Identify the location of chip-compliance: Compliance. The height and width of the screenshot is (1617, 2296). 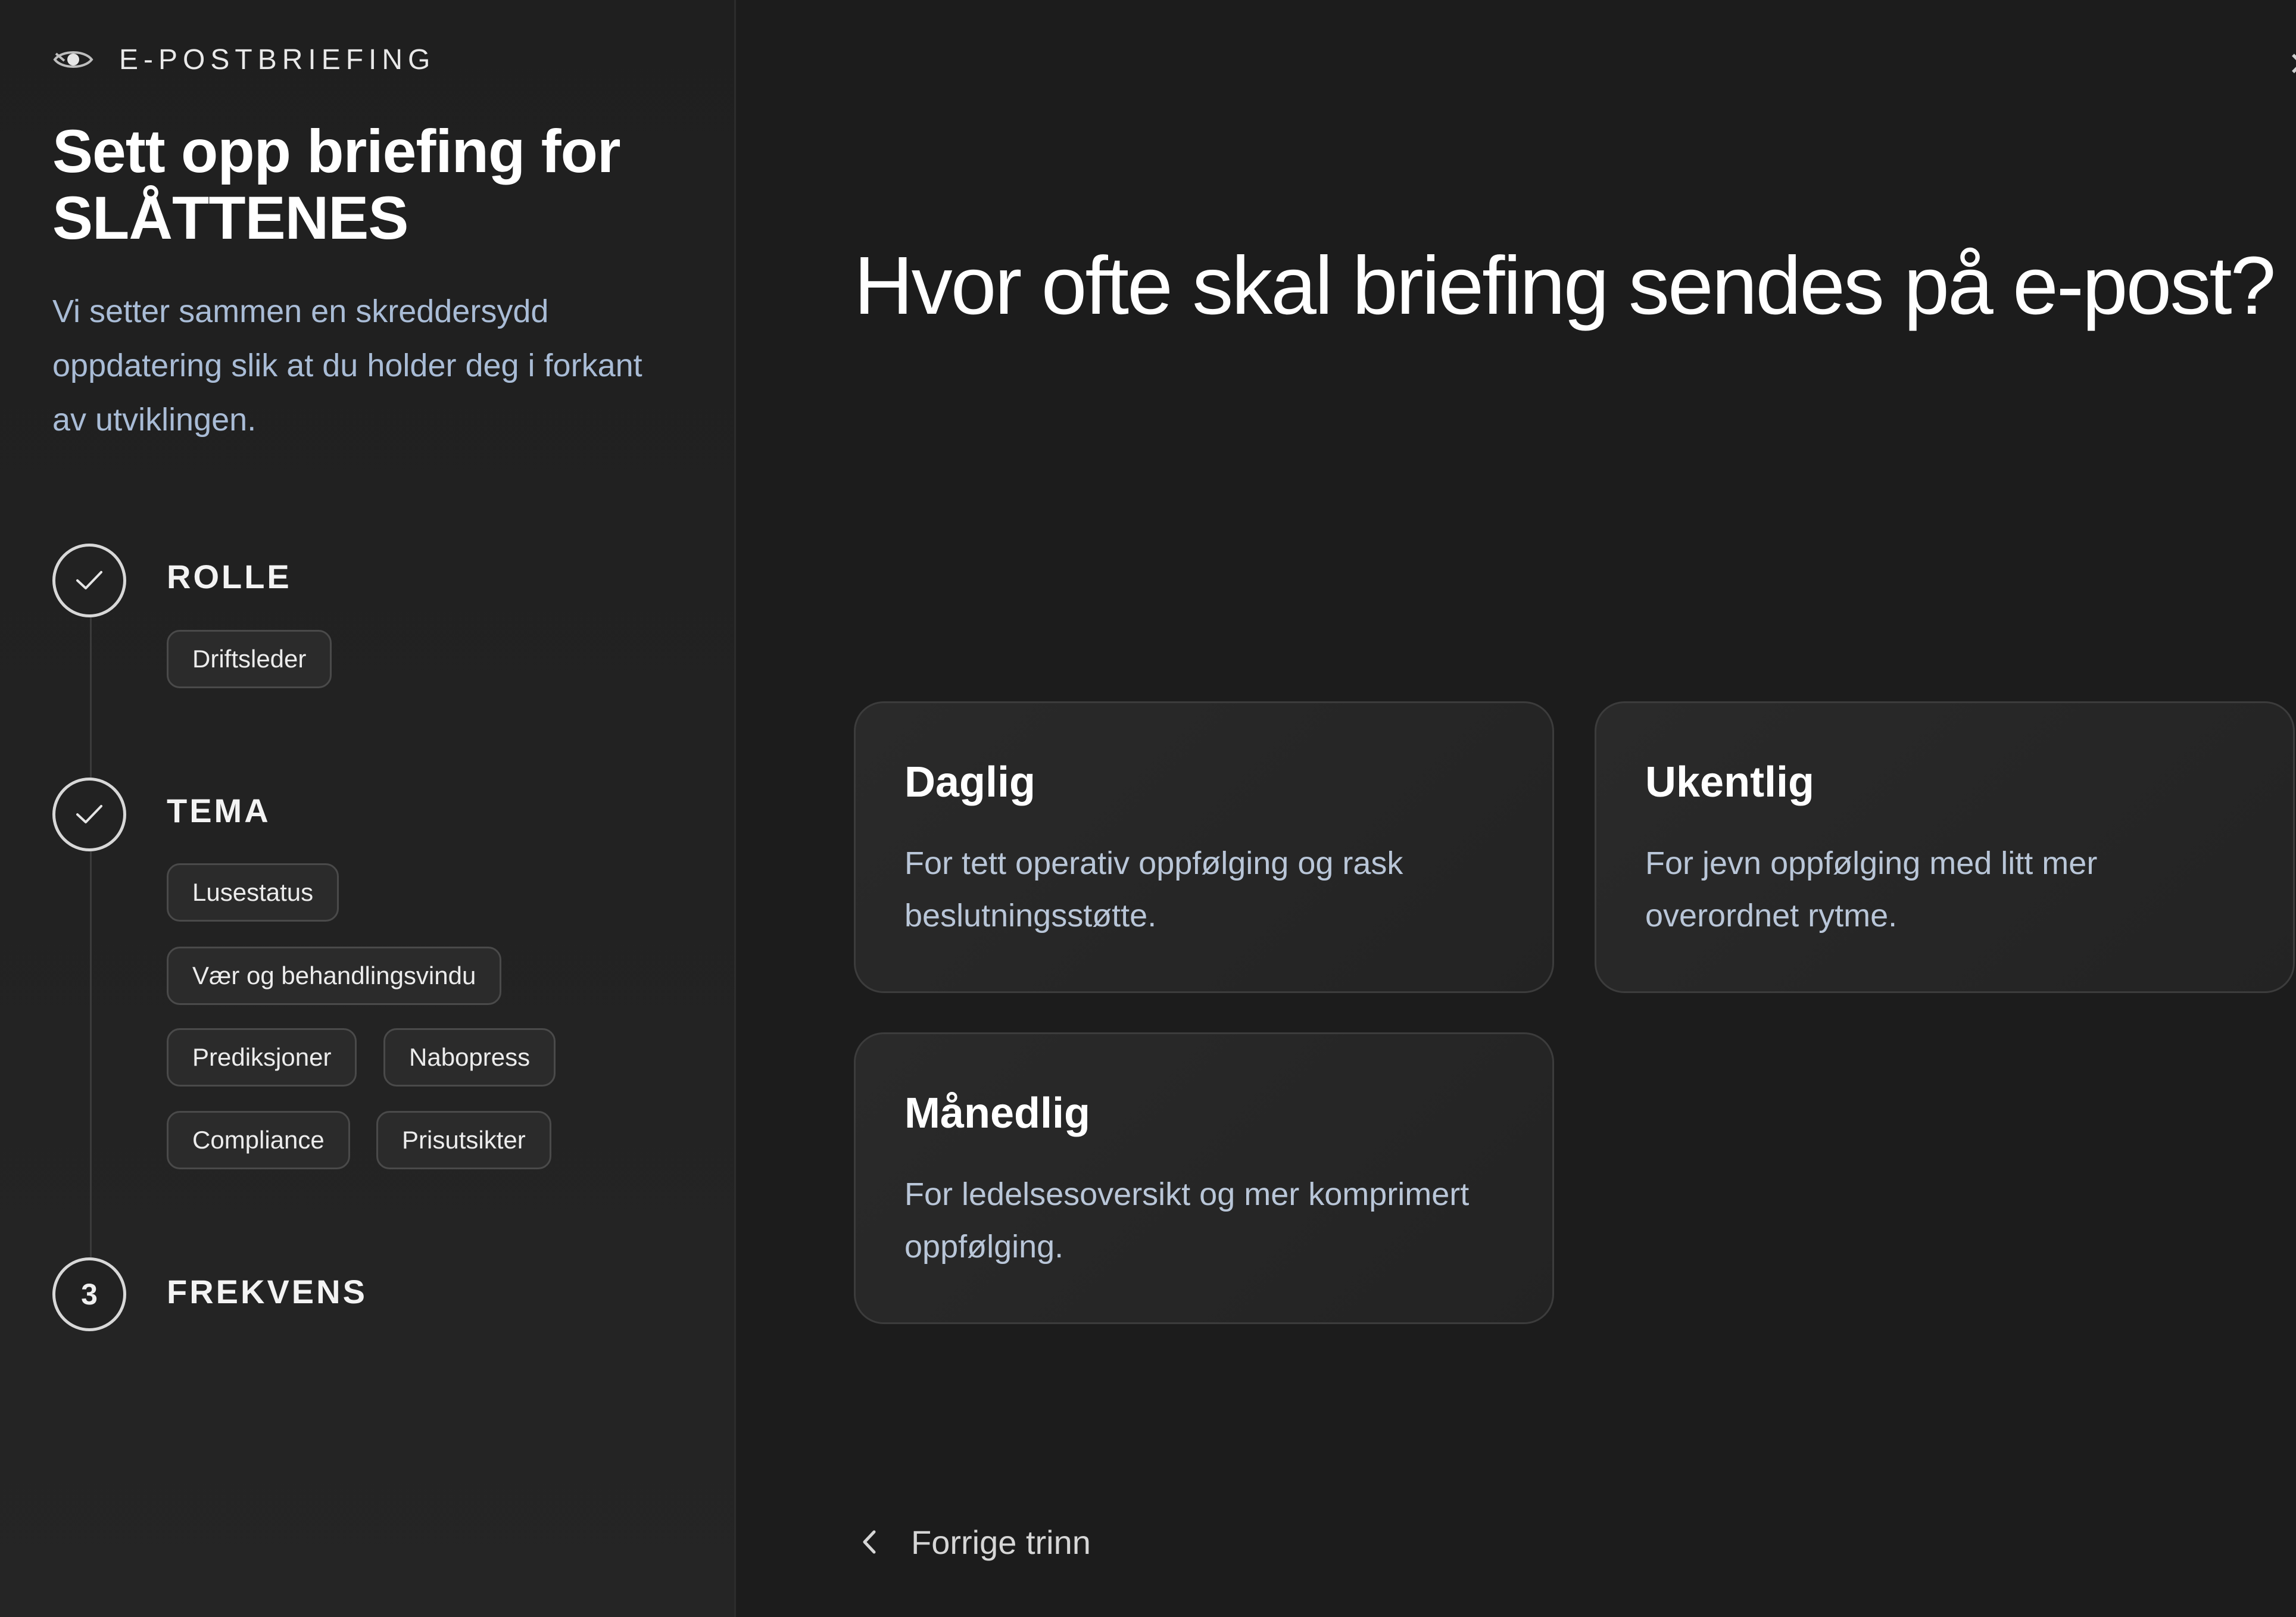
(258, 1140).